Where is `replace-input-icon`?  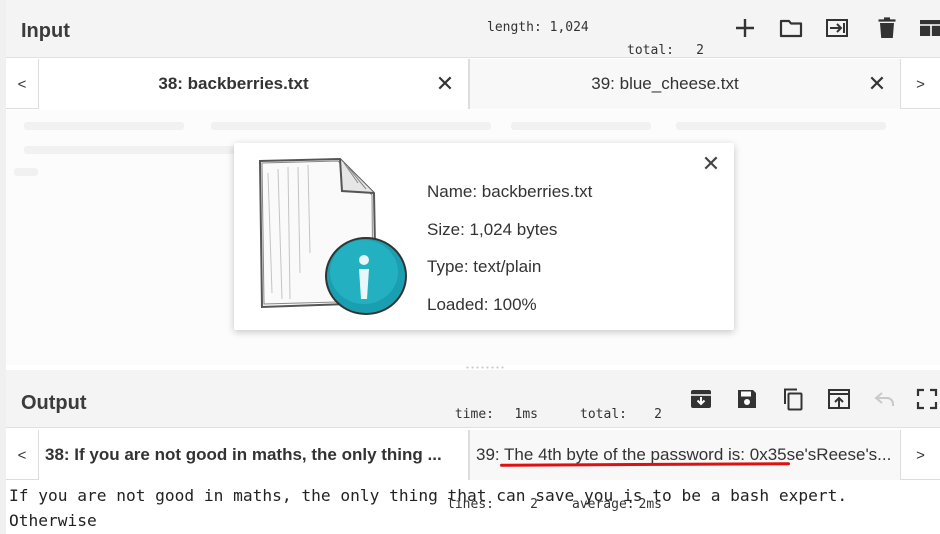 replace-input-icon is located at coordinates (839, 399).